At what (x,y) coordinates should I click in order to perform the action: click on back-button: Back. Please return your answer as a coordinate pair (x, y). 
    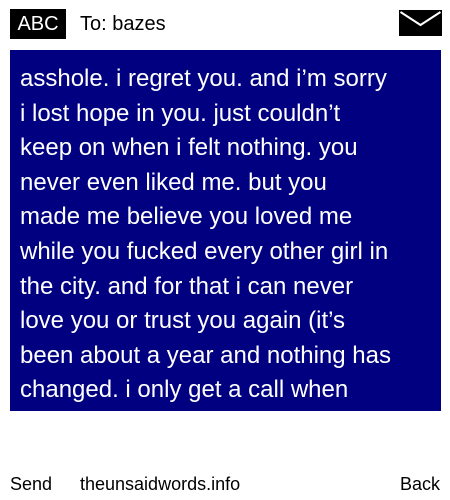
    Looking at the image, I should click on (420, 484).